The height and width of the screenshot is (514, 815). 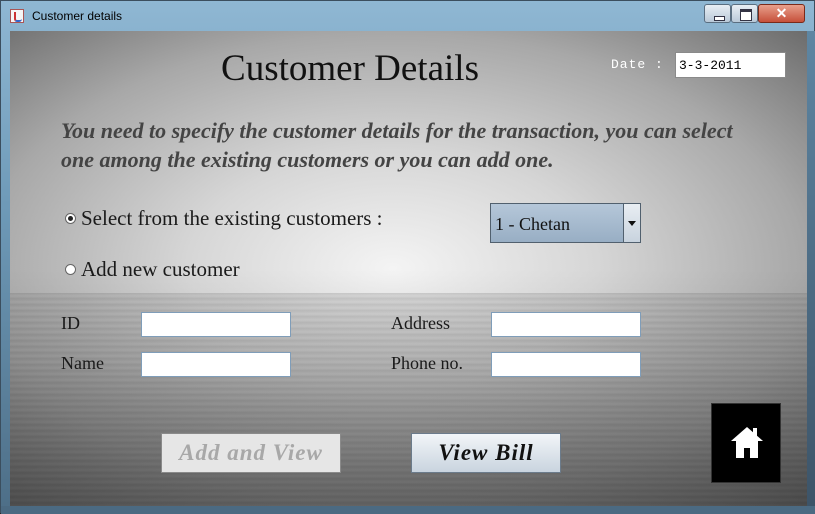 I want to click on name-label: Name, so click(x=82, y=363).